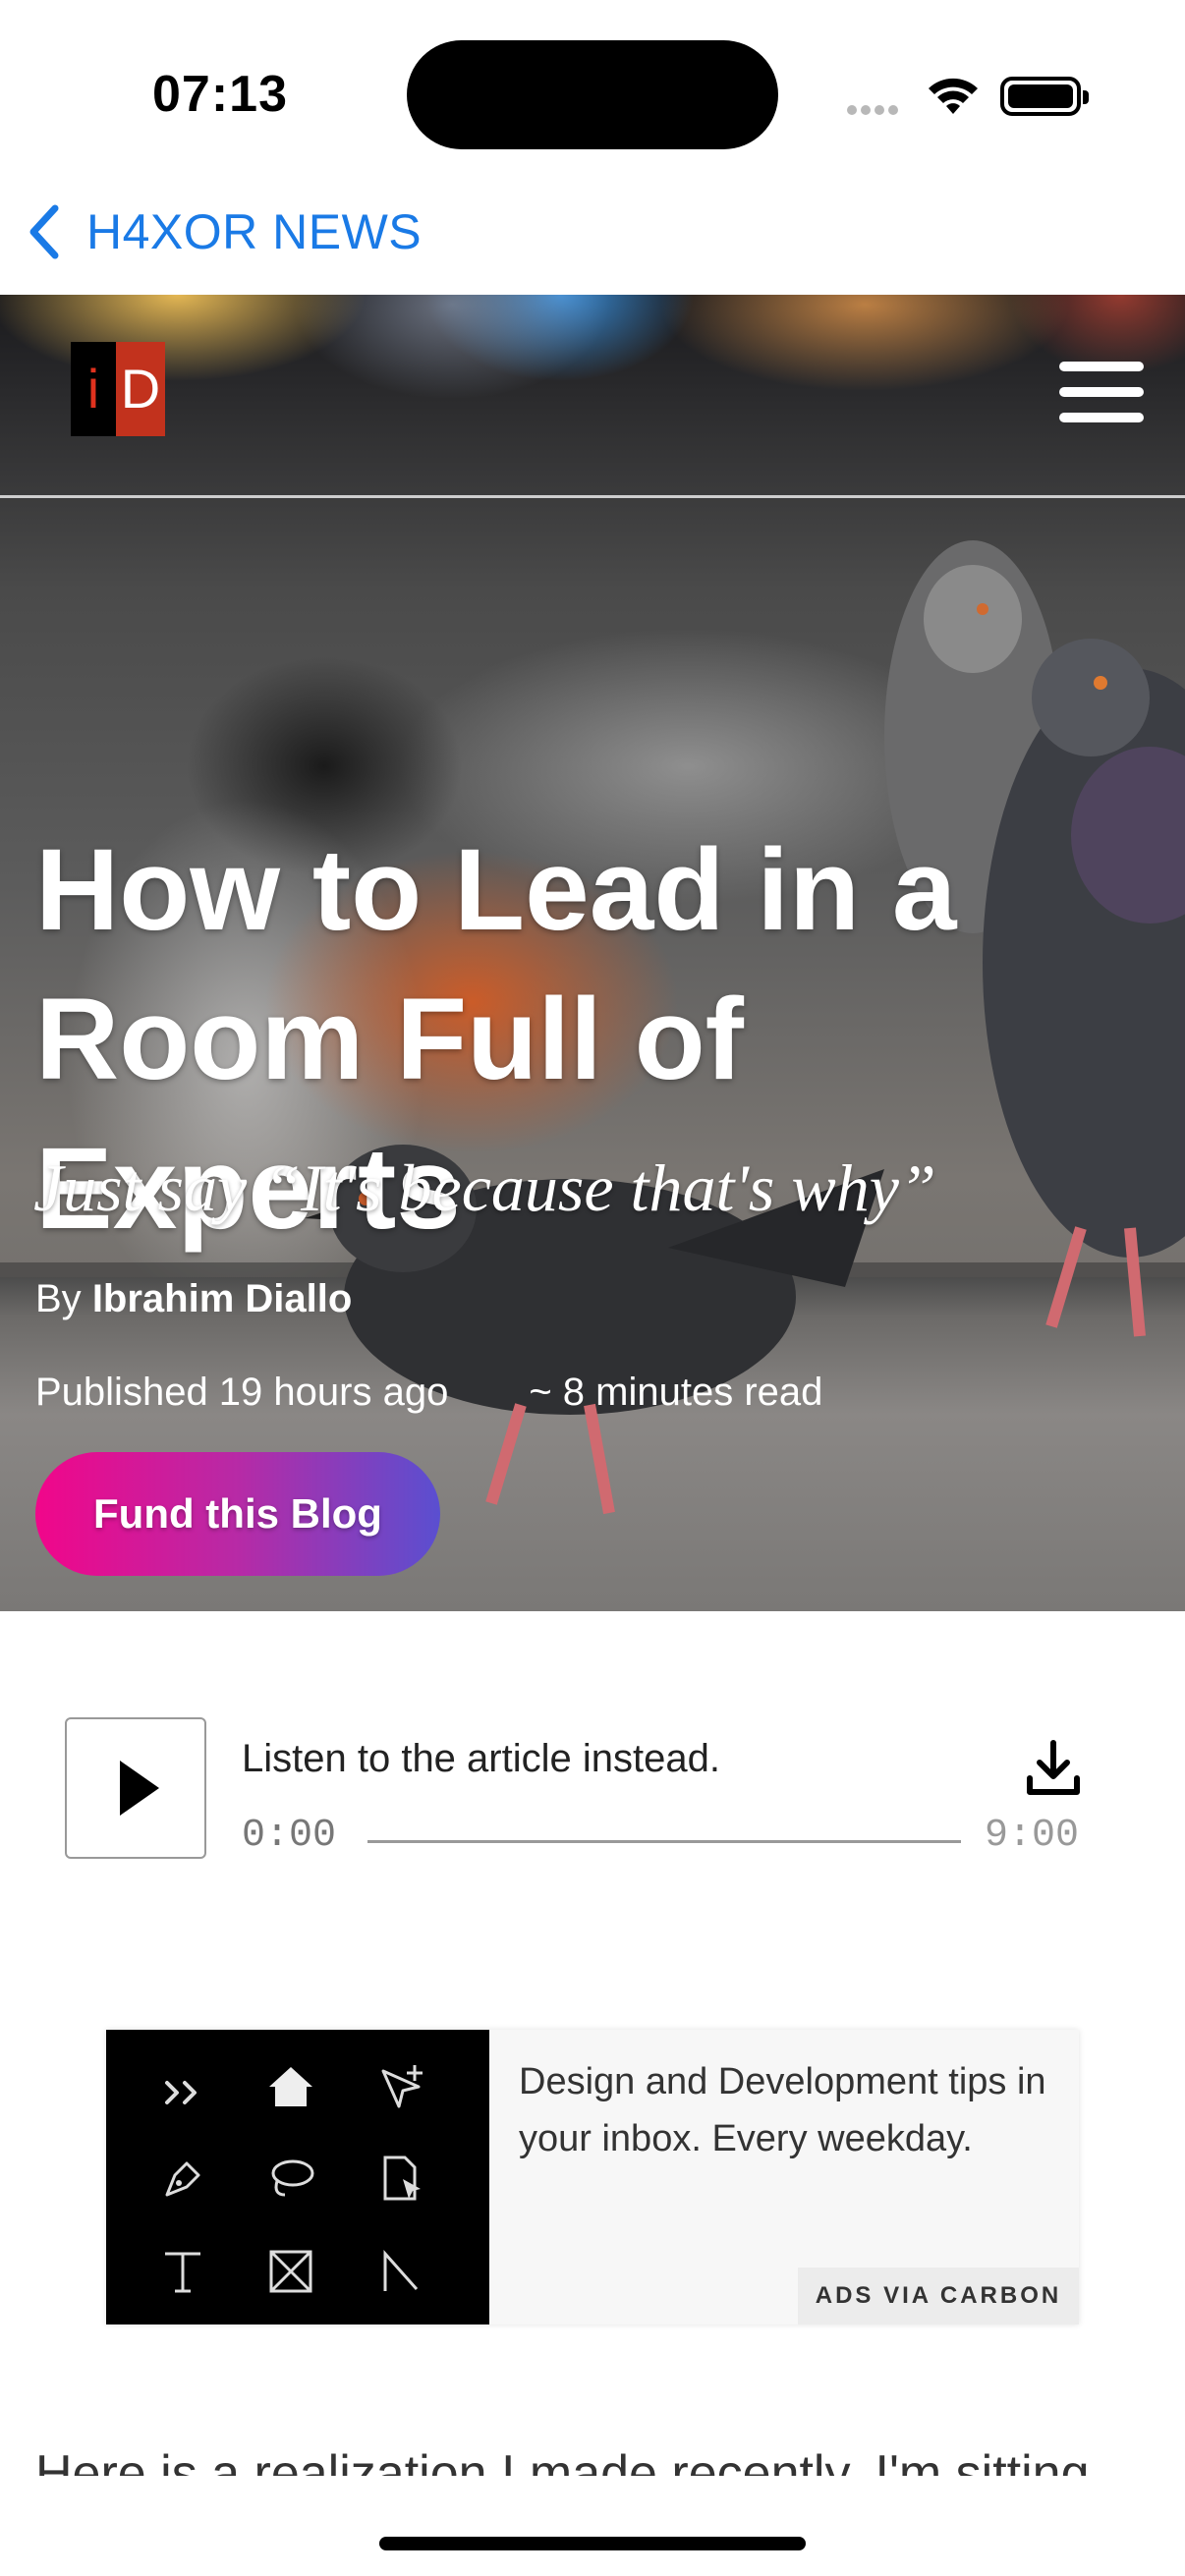 The image size is (1185, 2576). I want to click on wifi-icon, so click(954, 96).